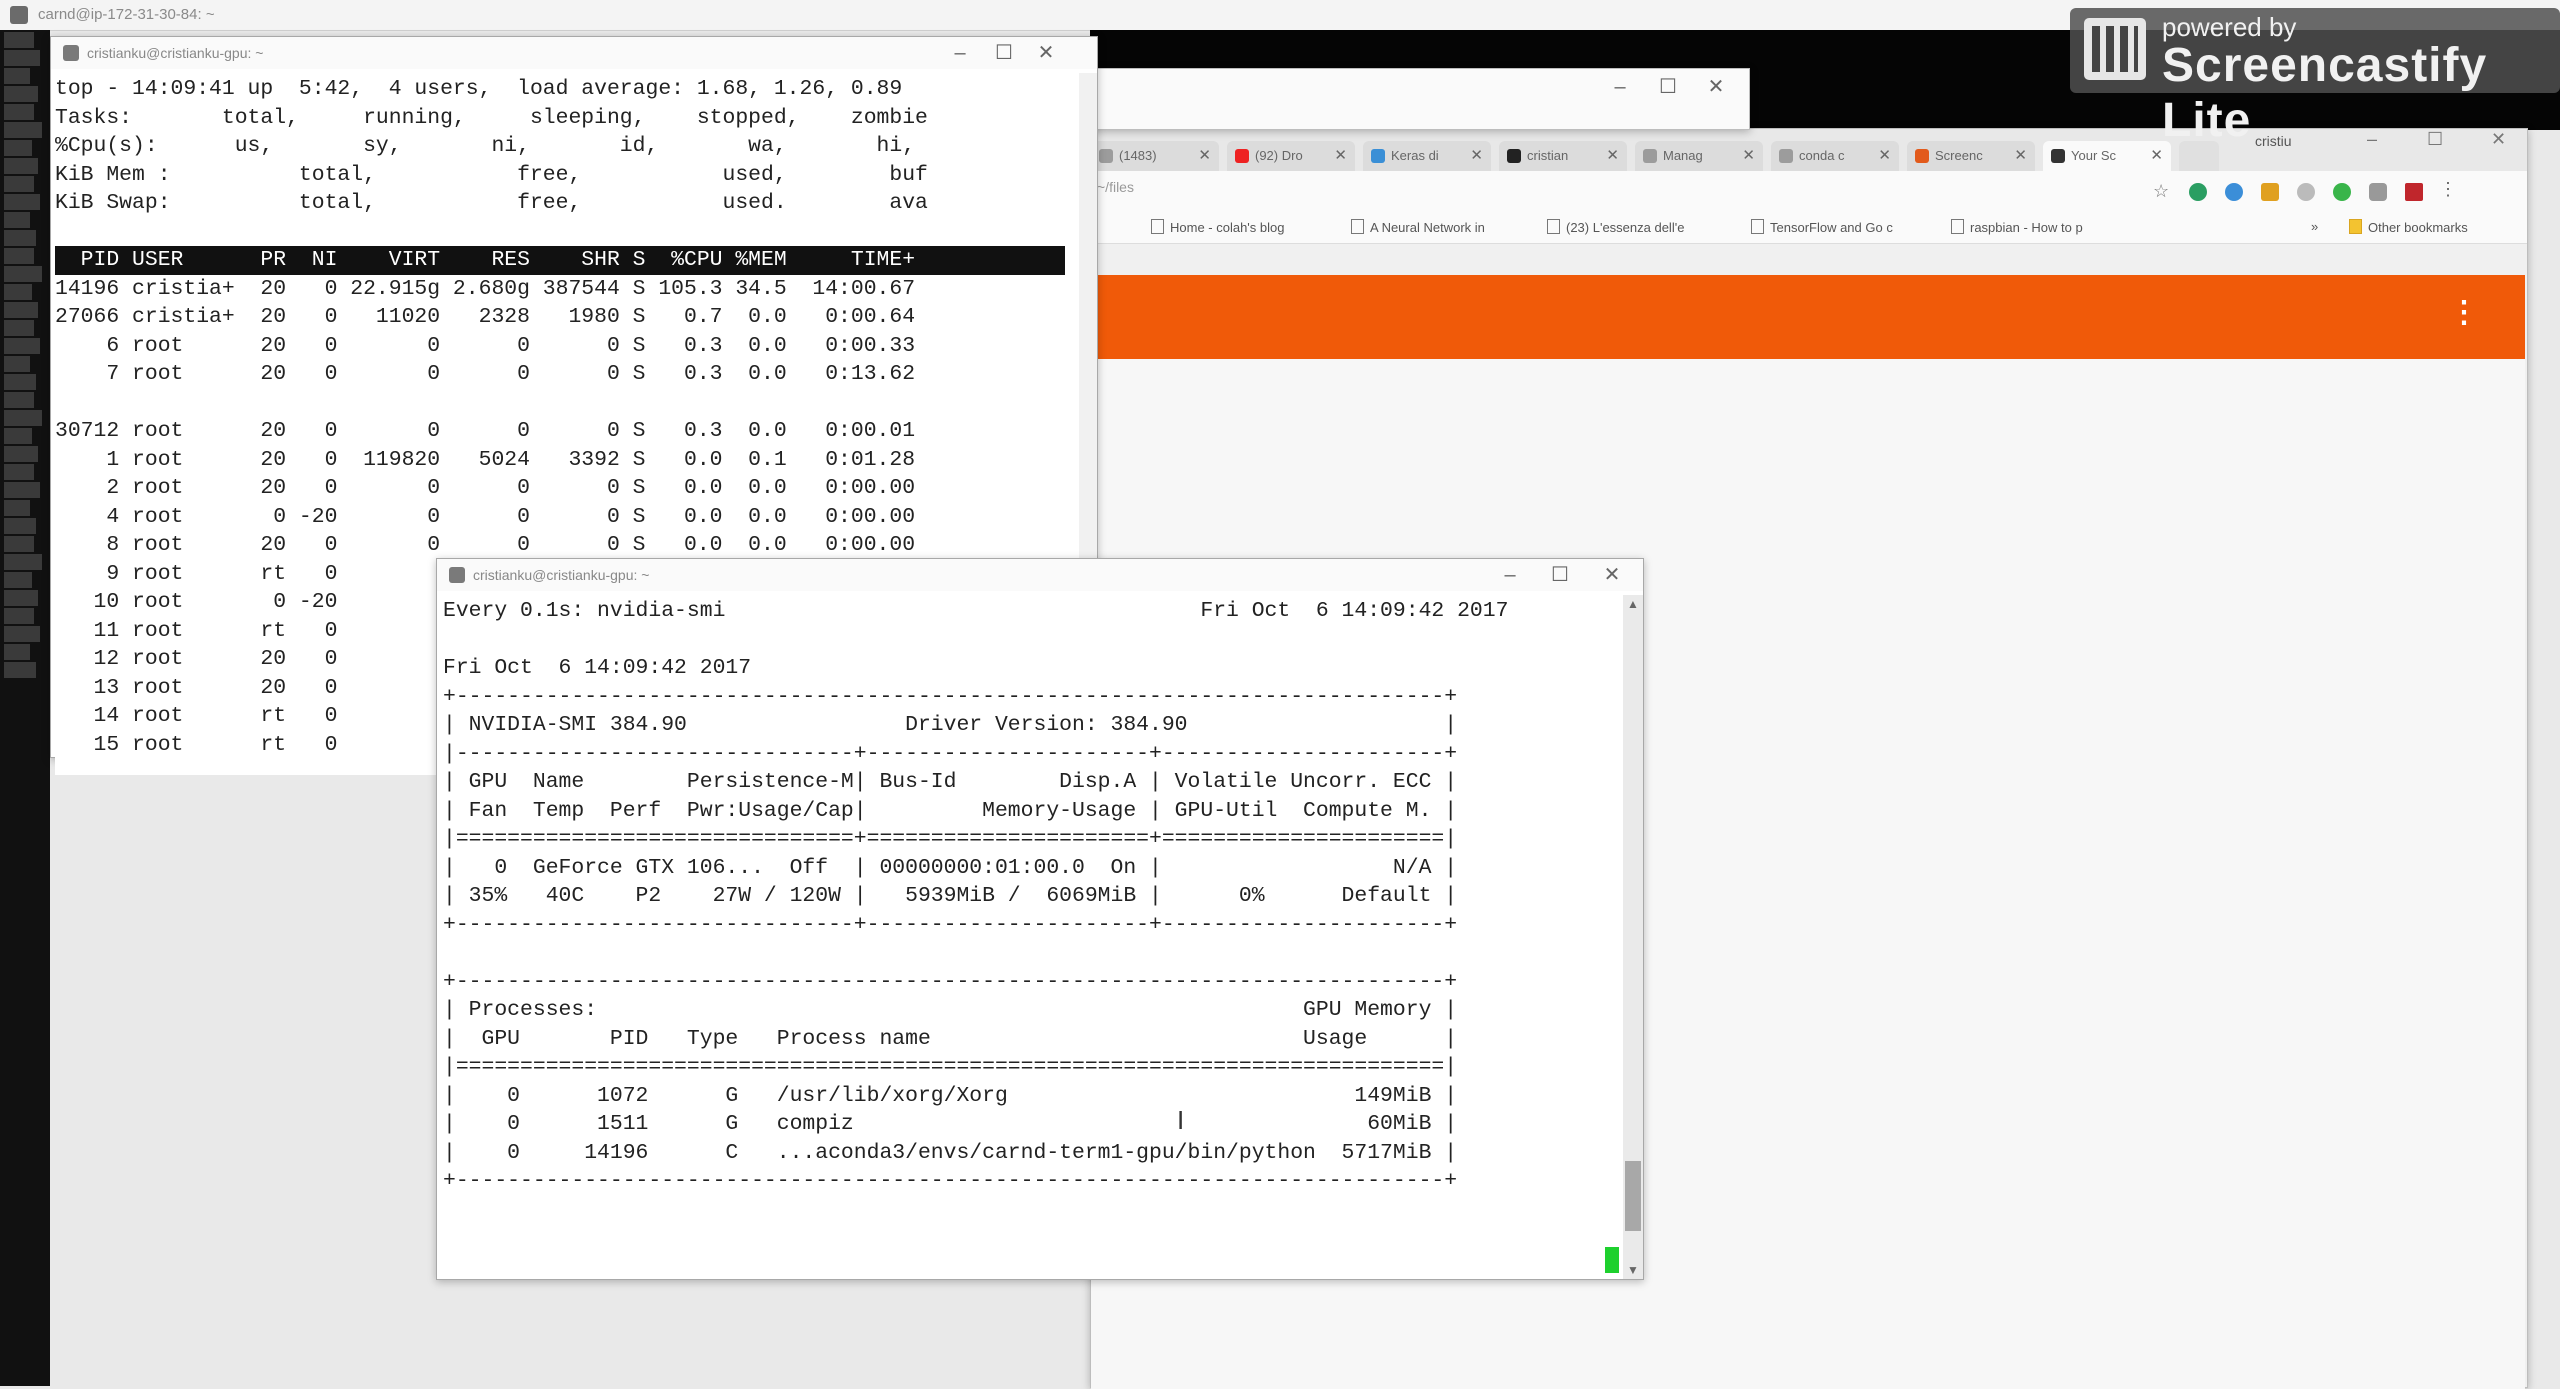 The height and width of the screenshot is (1389, 2560). What do you see at coordinates (1155, 156) in the screenshot?
I see `browser-tab: (1483) ✕` at bounding box center [1155, 156].